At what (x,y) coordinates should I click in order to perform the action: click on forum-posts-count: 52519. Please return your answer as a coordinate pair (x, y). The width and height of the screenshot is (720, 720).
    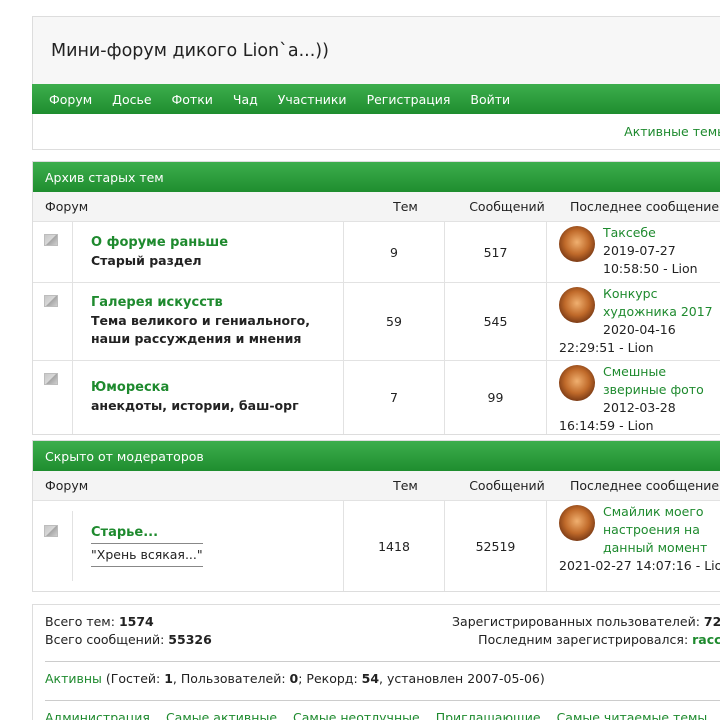
    Looking at the image, I should click on (495, 546).